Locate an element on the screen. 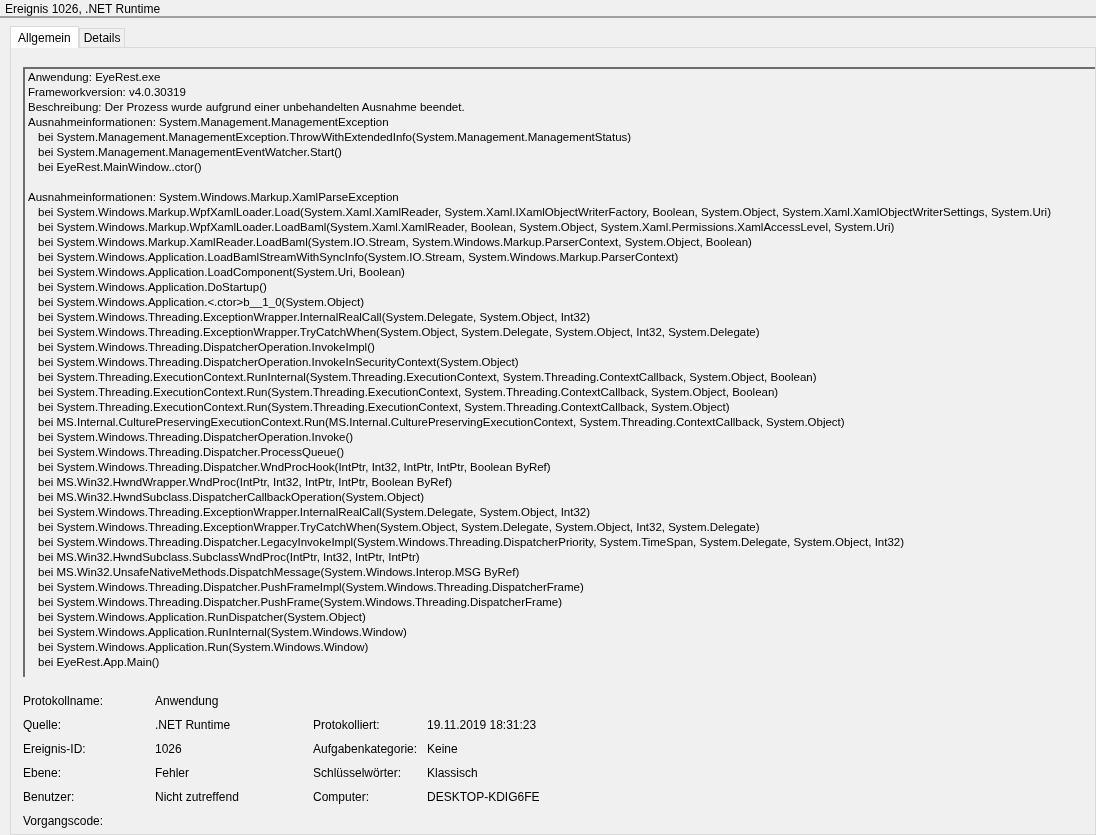  stack-frame: bei System.Management.ManagementException.ThrowWithExtendedInfo(System.Management.ManagementStatus) is located at coordinates (330, 137).